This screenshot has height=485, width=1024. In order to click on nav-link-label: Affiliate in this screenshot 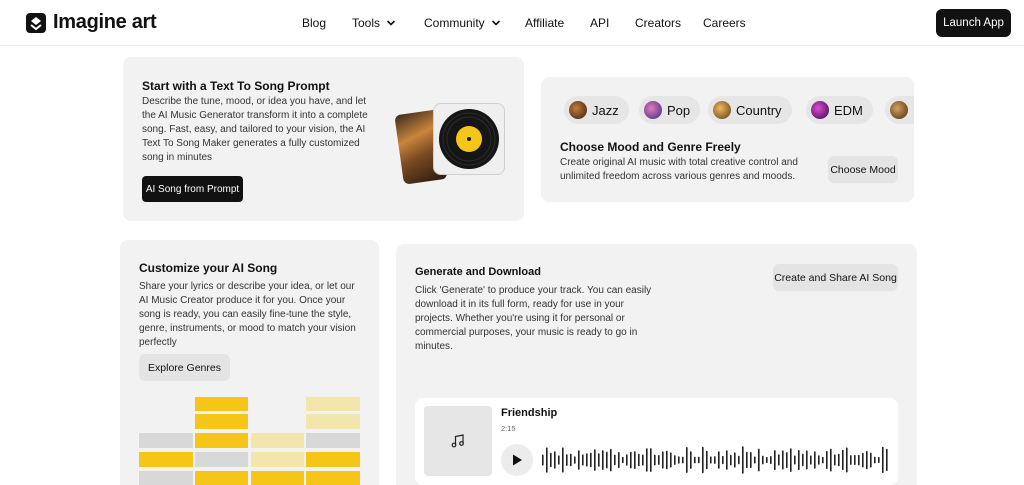, I will do `click(545, 23)`.